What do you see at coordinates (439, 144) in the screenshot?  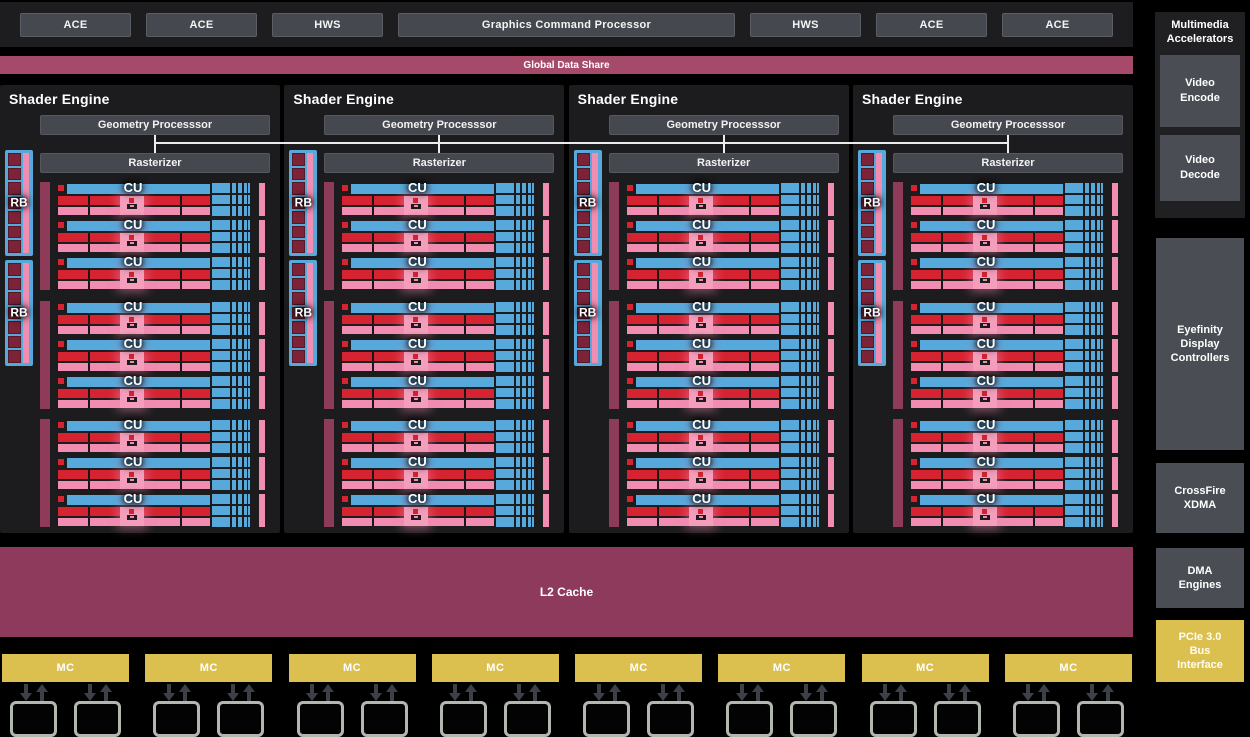 I see `geometry-rasterizer-connector` at bounding box center [439, 144].